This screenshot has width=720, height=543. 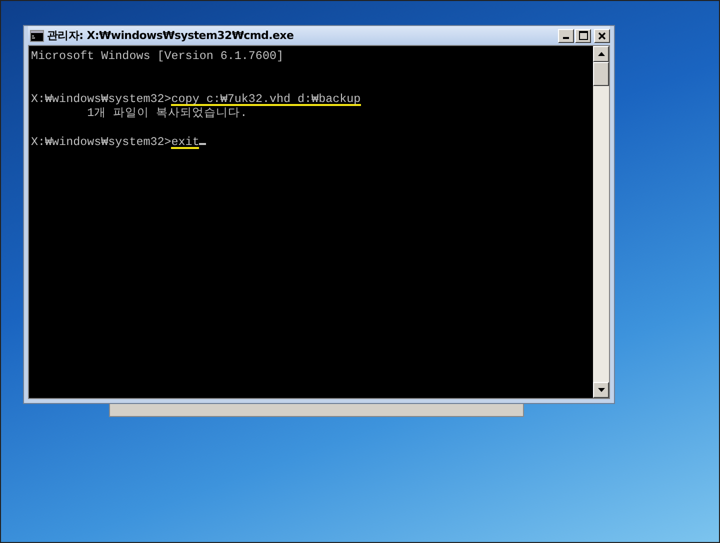 I want to click on console-line: Microsoft Windows [Version 6.1.7600], so click(x=157, y=56).